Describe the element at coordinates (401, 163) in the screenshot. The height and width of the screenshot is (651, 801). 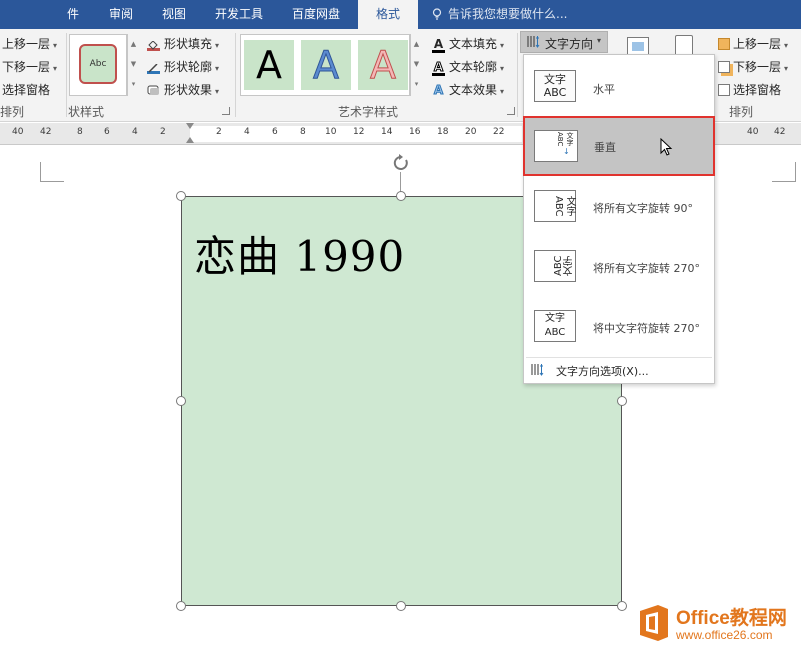
I see `rotate-handle-icon` at that location.